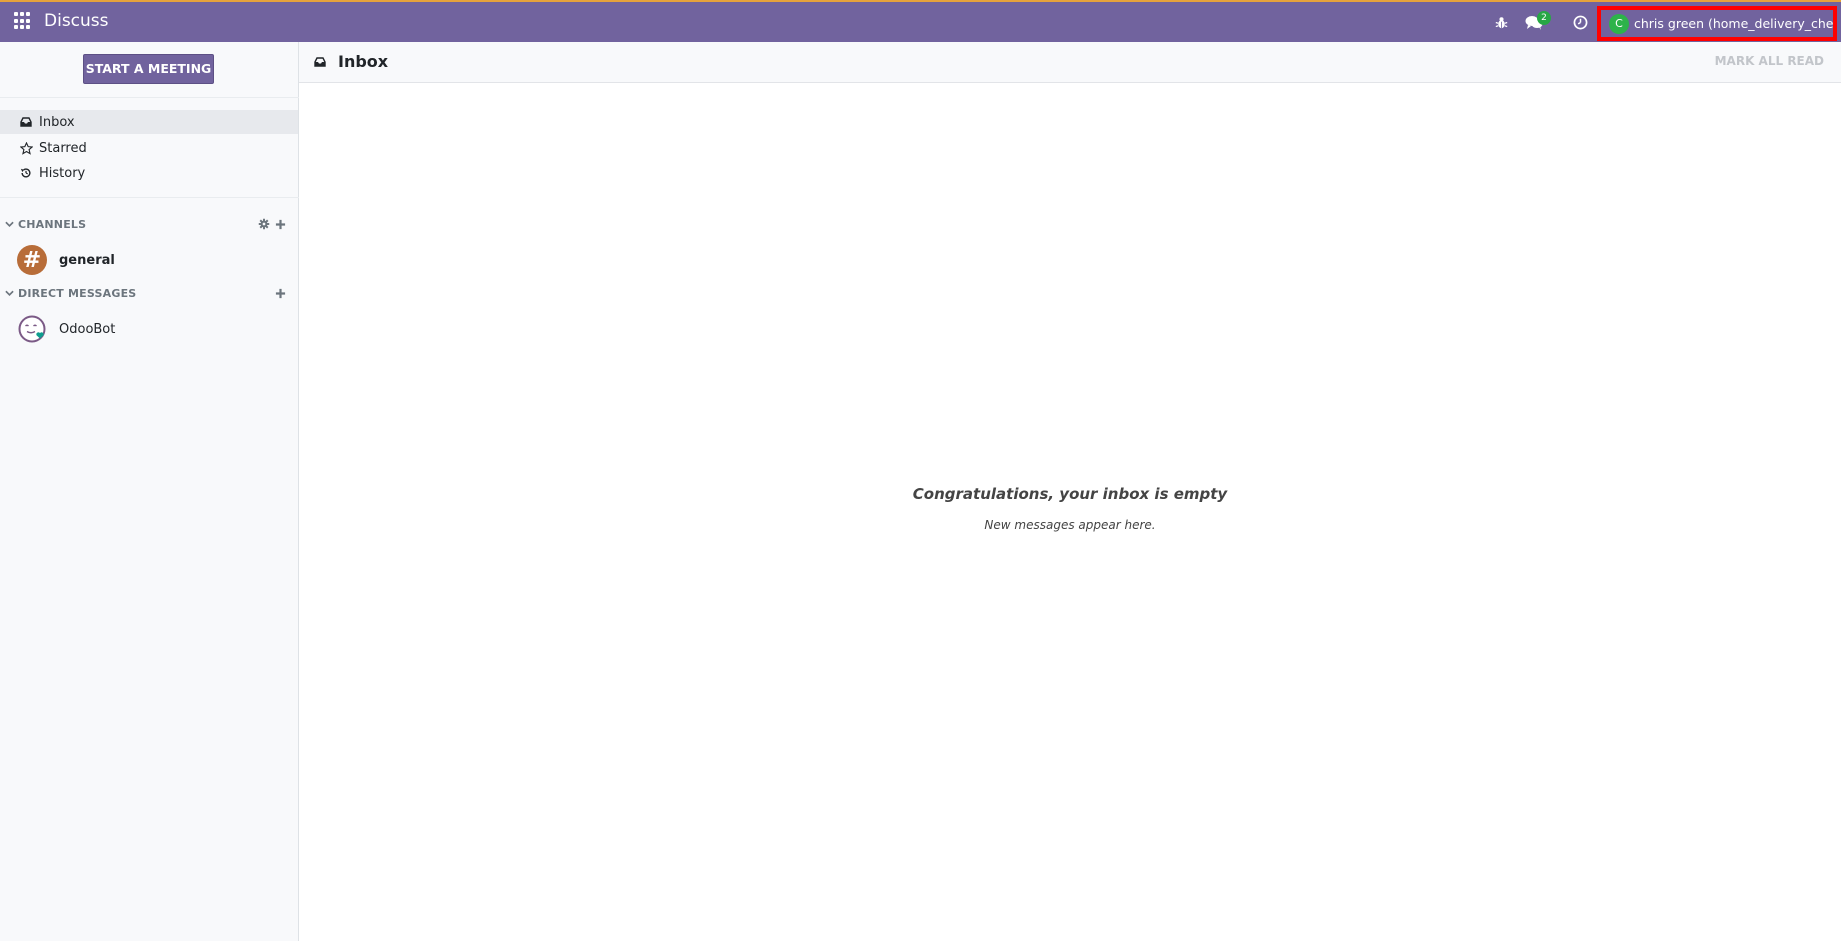 The width and height of the screenshot is (1841, 941). I want to click on activity-clock-icon, so click(1580, 22).